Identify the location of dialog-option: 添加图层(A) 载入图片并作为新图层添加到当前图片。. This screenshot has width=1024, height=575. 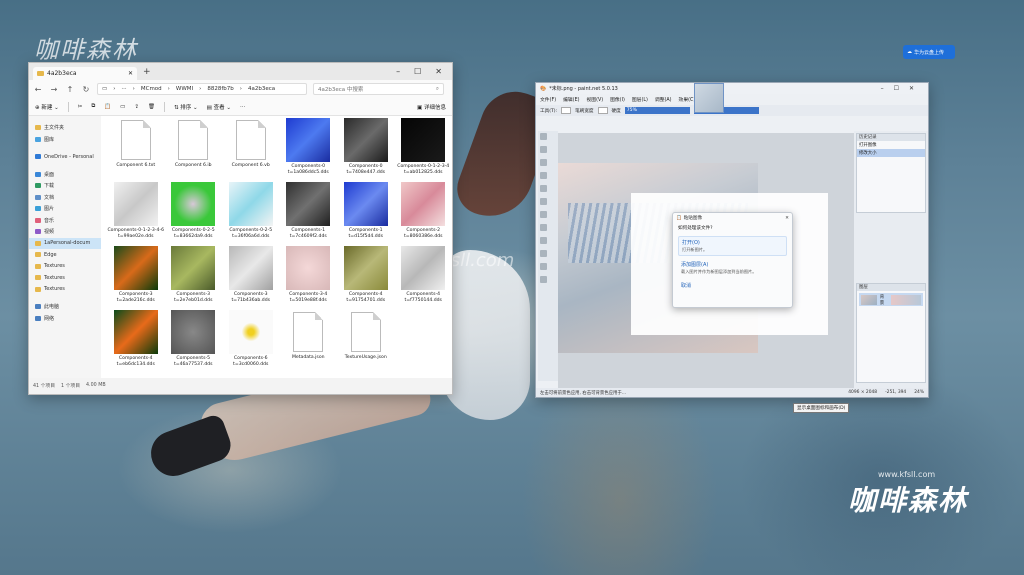
(732, 268).